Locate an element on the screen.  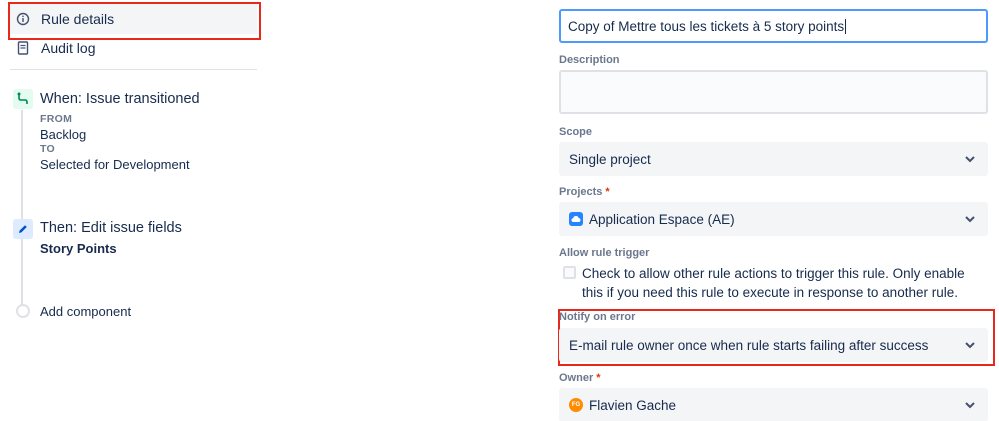
add-component-dot is located at coordinates (23, 311).